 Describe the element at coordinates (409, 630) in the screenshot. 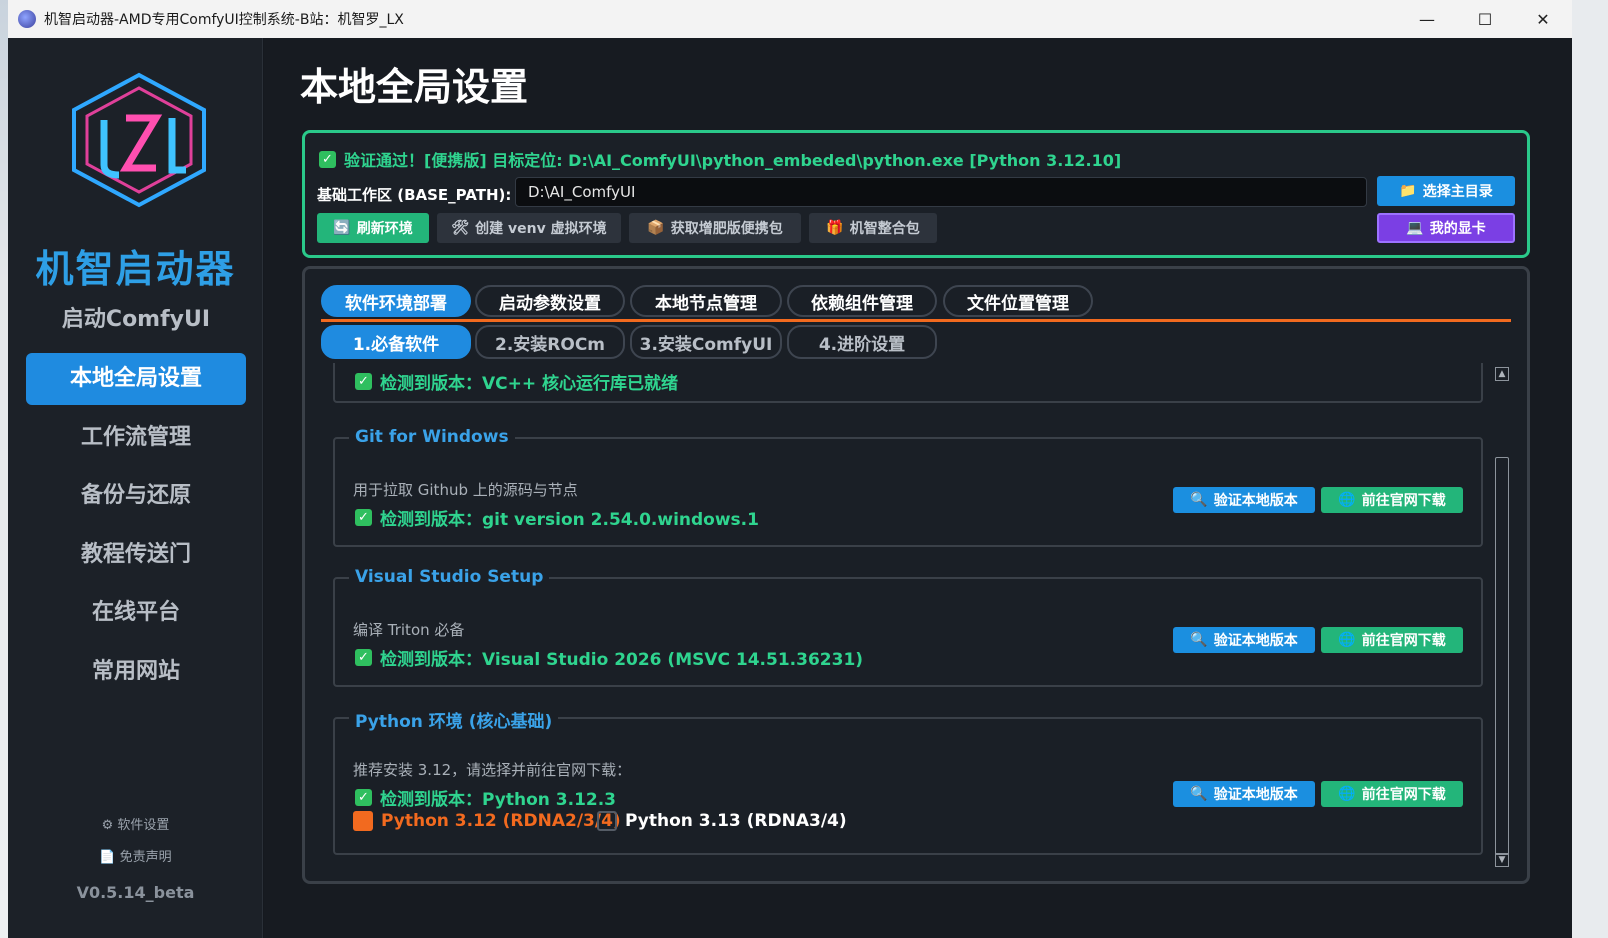

I see `visual-studio-description: 编译 Triton 必备` at that location.